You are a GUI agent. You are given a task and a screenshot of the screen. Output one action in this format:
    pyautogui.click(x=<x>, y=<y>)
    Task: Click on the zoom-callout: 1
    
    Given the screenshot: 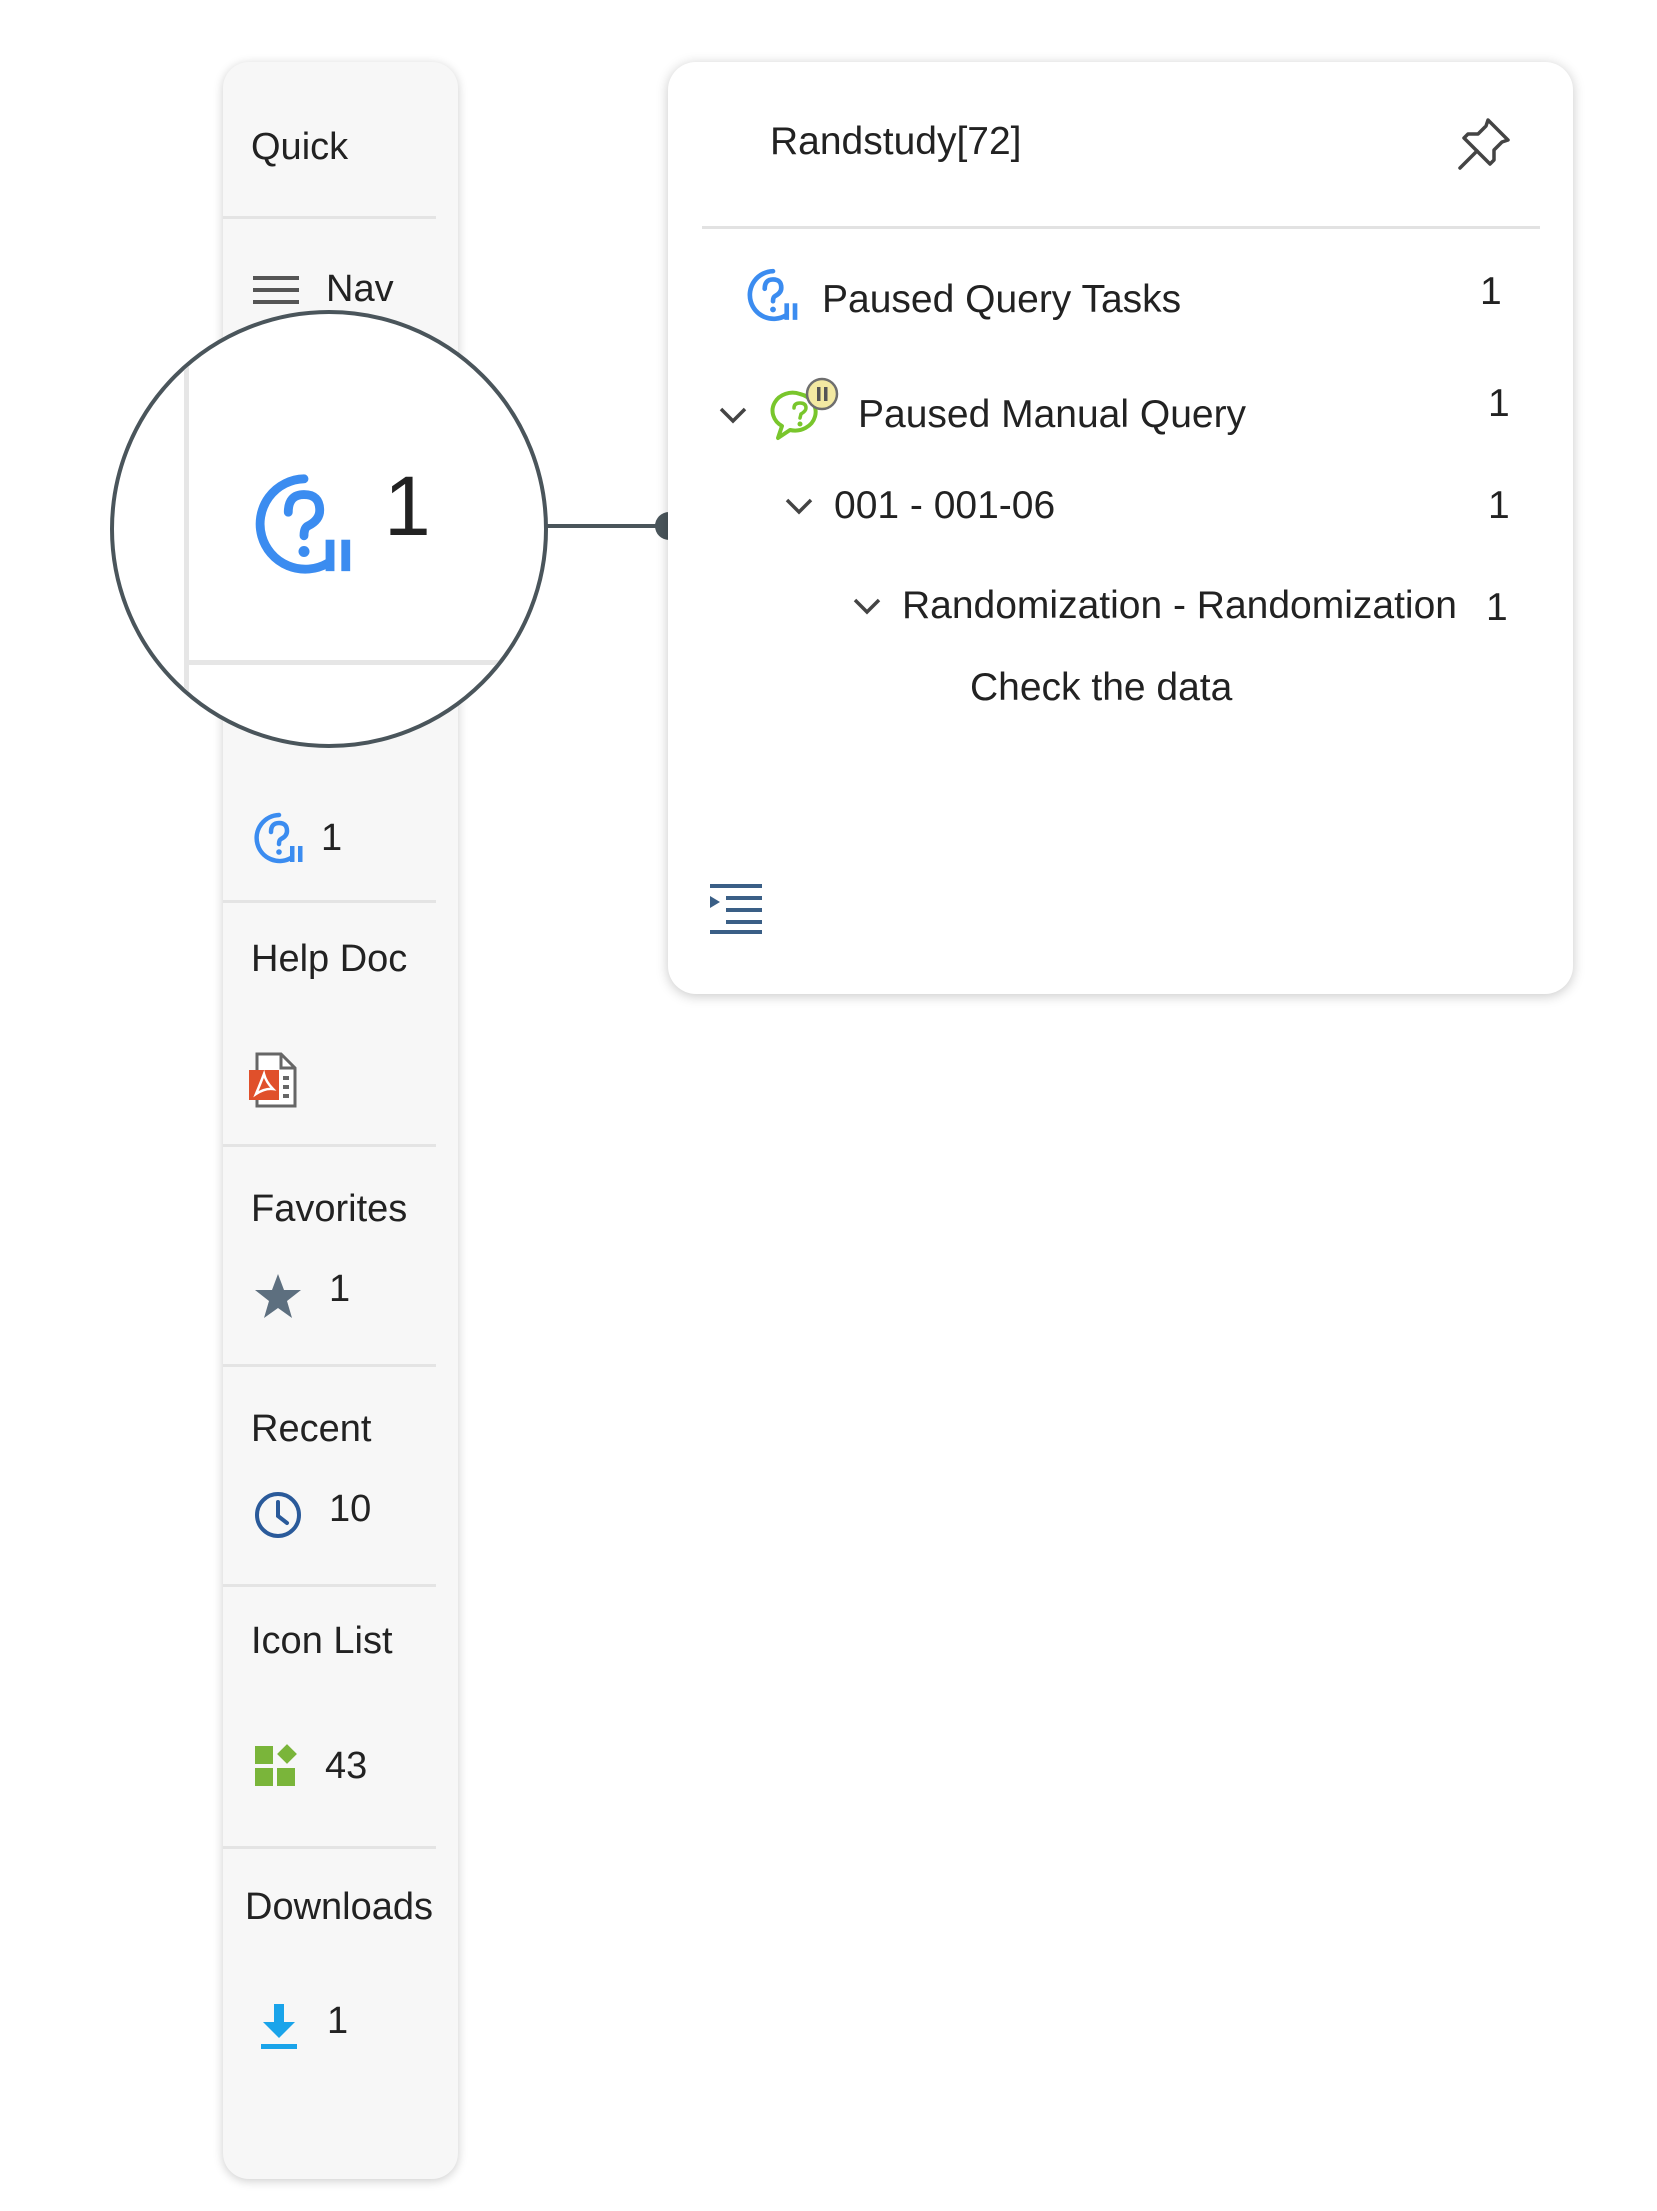 What is the action you would take?
    pyautogui.click(x=329, y=529)
    